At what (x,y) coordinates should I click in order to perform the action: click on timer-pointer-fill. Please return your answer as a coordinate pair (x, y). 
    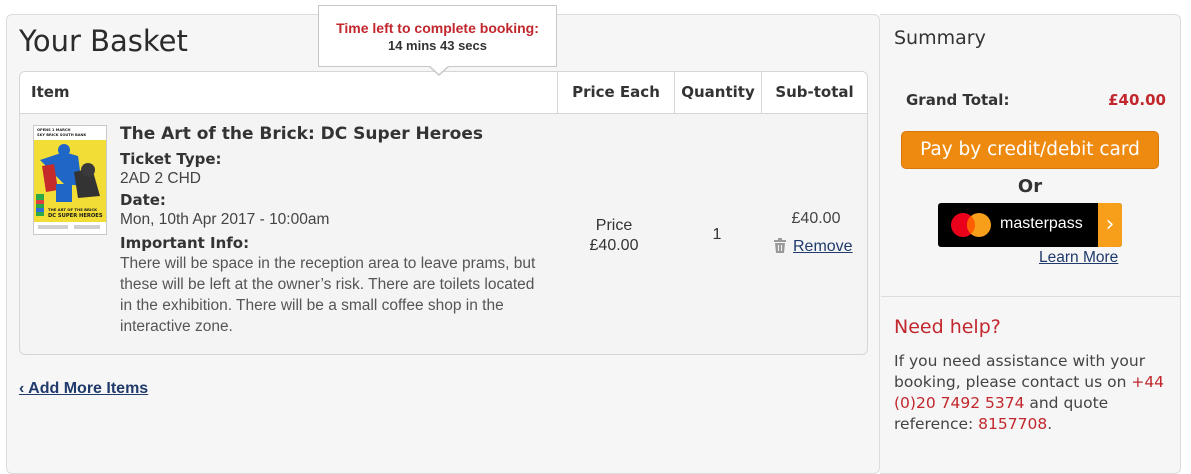
    Looking at the image, I should click on (439, 69).